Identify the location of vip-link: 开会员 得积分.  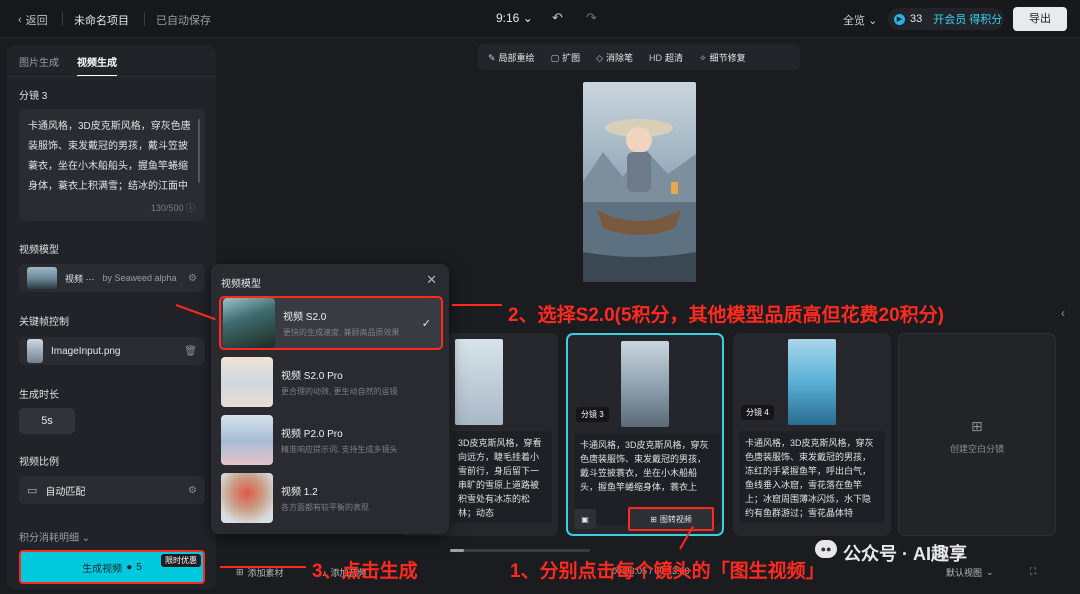
(967, 19).